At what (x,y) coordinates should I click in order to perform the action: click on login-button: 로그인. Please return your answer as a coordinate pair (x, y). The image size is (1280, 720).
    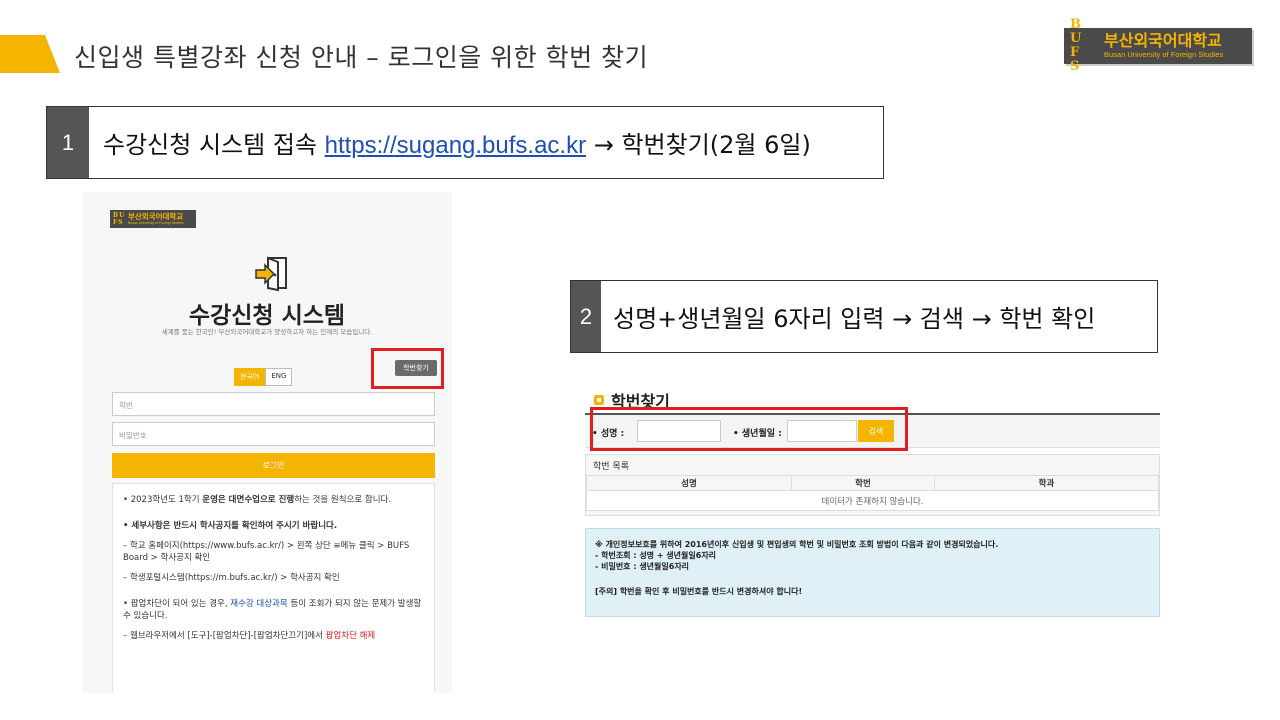
    Looking at the image, I should click on (273, 465).